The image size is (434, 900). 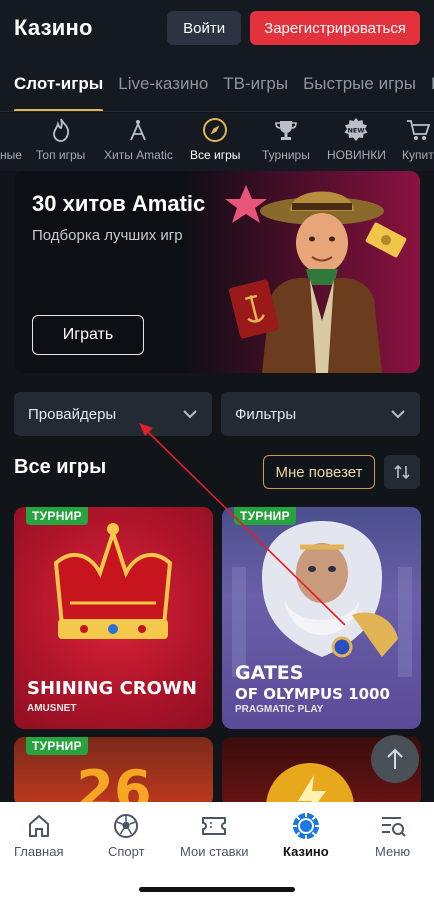 What do you see at coordinates (11, 155) in the screenshot?
I see `category-label: ные` at bounding box center [11, 155].